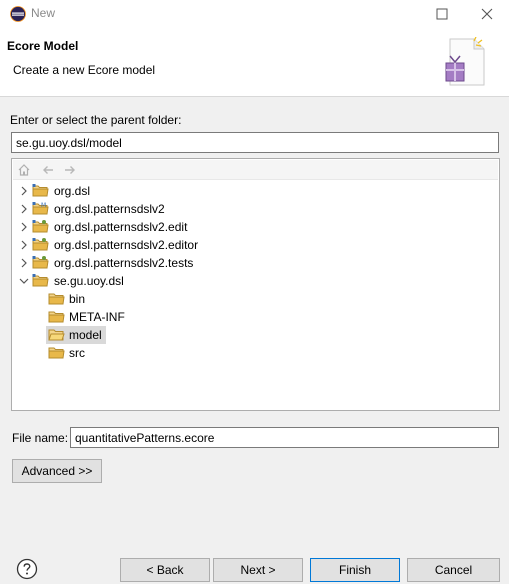  I want to click on forward-arrow-icon, so click(70, 170).